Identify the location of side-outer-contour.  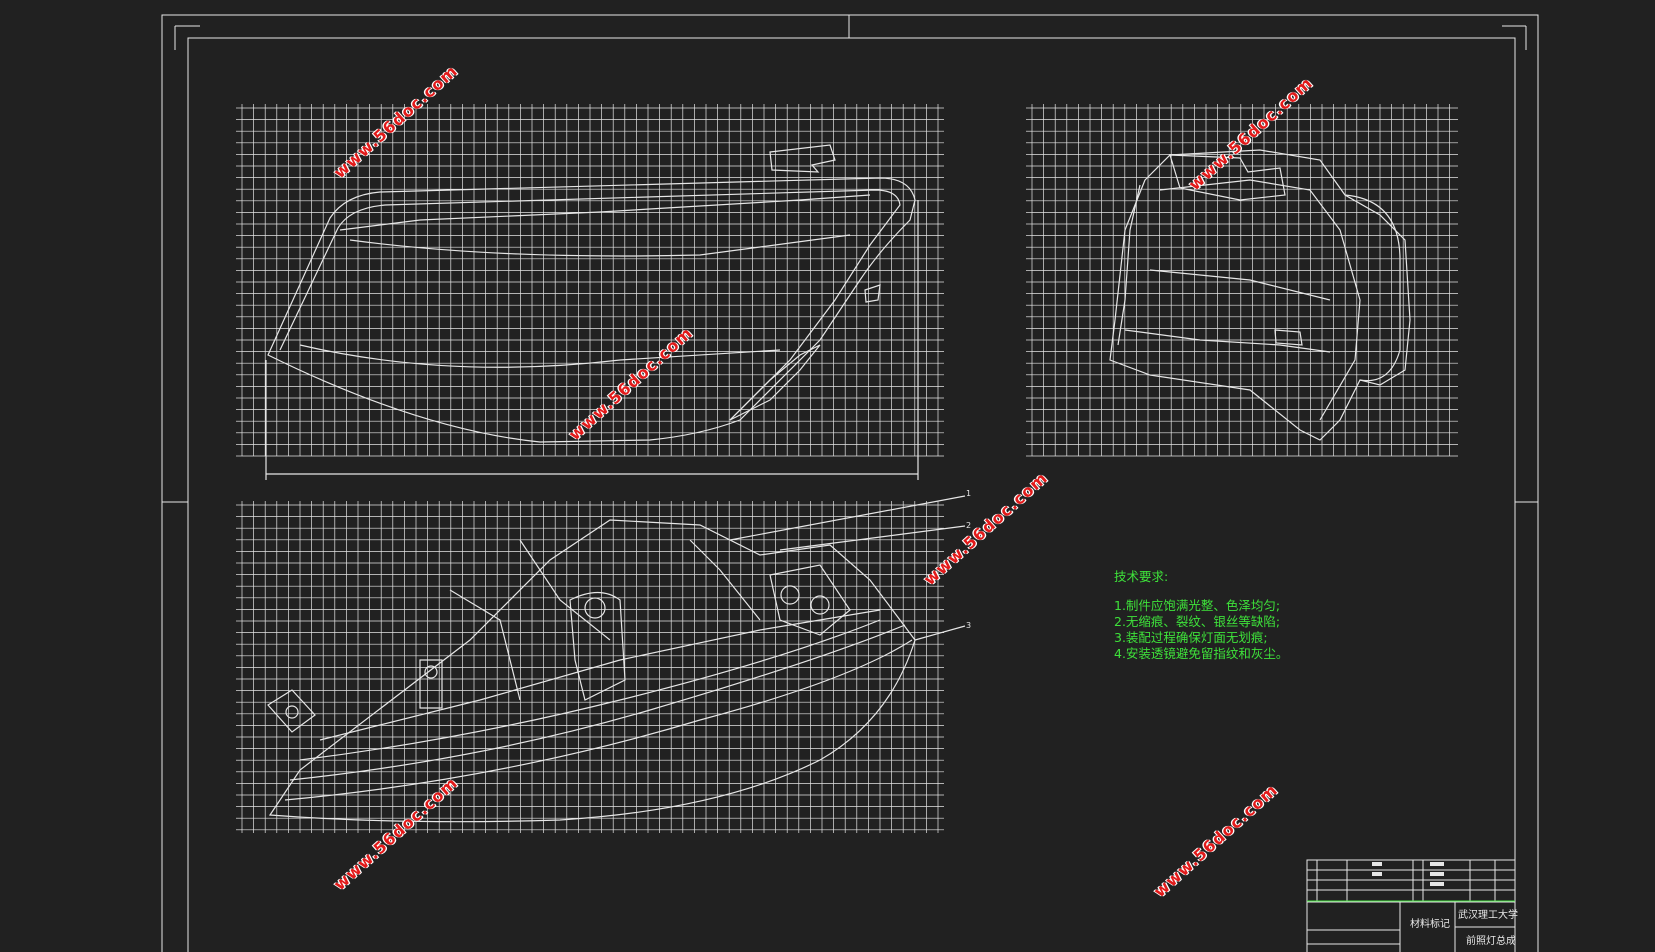
(1260, 295).